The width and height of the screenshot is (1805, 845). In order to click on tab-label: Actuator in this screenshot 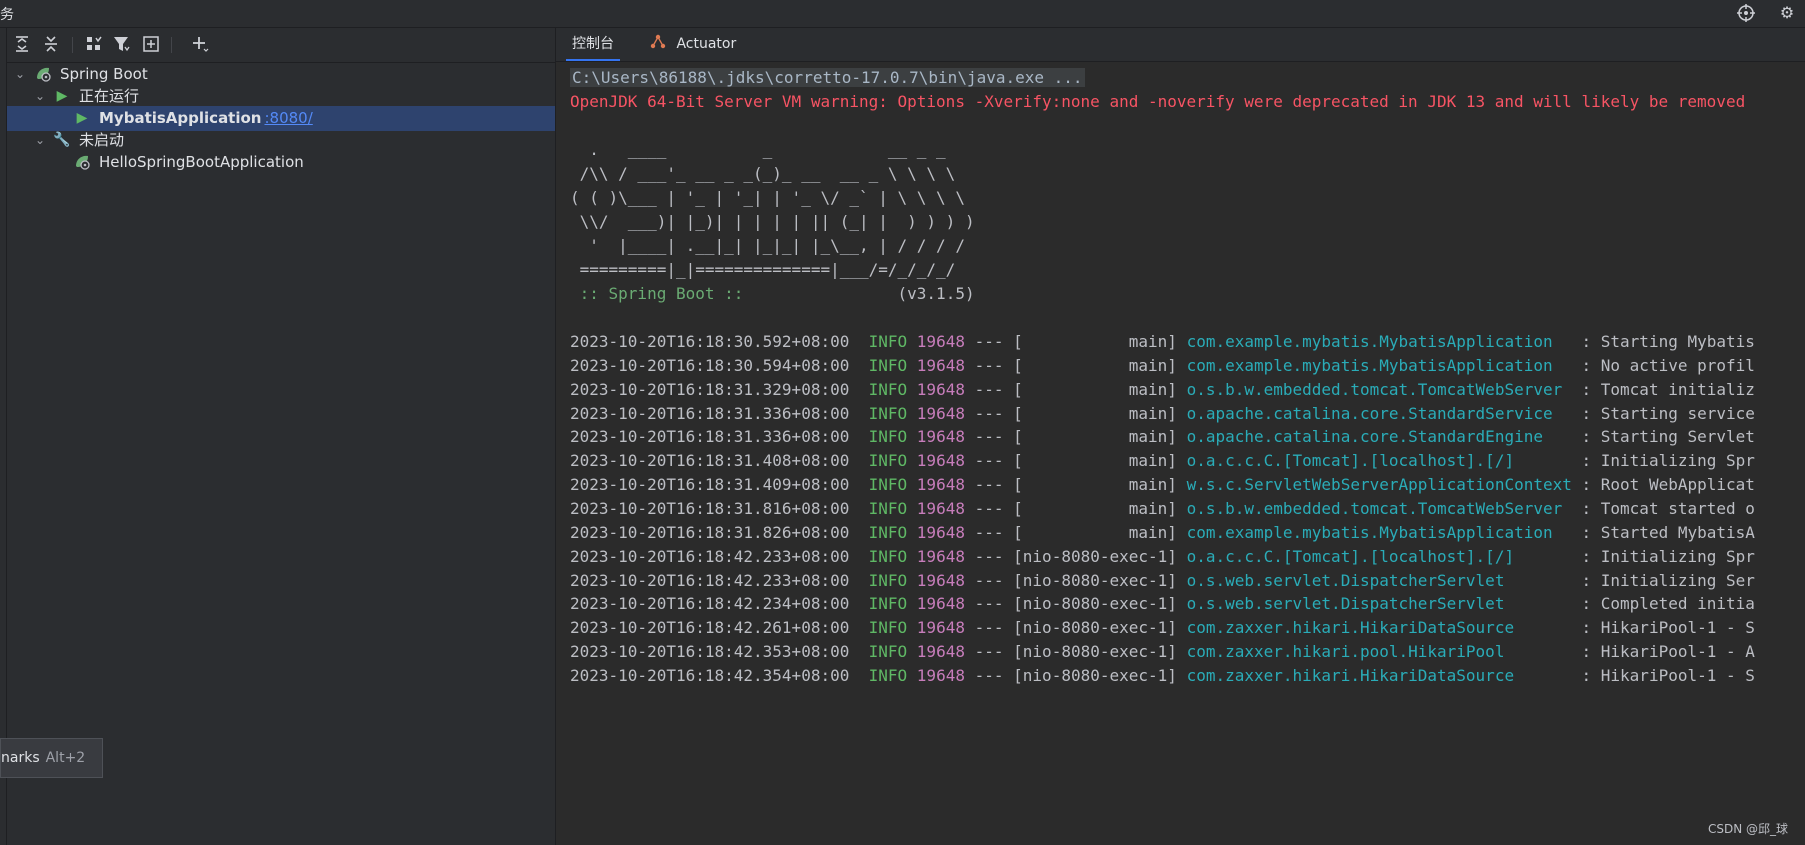, I will do `click(706, 44)`.